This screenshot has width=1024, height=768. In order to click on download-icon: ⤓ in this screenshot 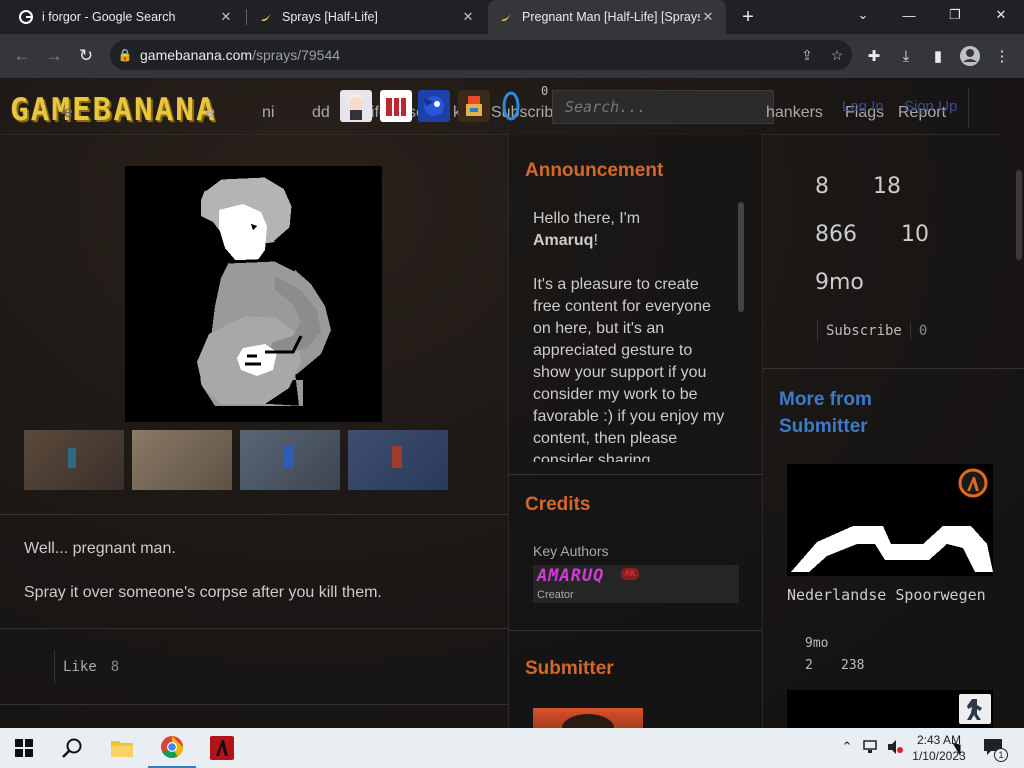, I will do `click(906, 56)`.